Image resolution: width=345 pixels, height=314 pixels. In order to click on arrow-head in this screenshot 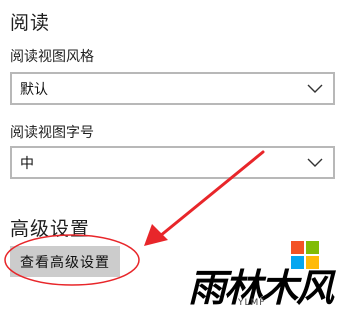, I will do `click(156, 235)`.